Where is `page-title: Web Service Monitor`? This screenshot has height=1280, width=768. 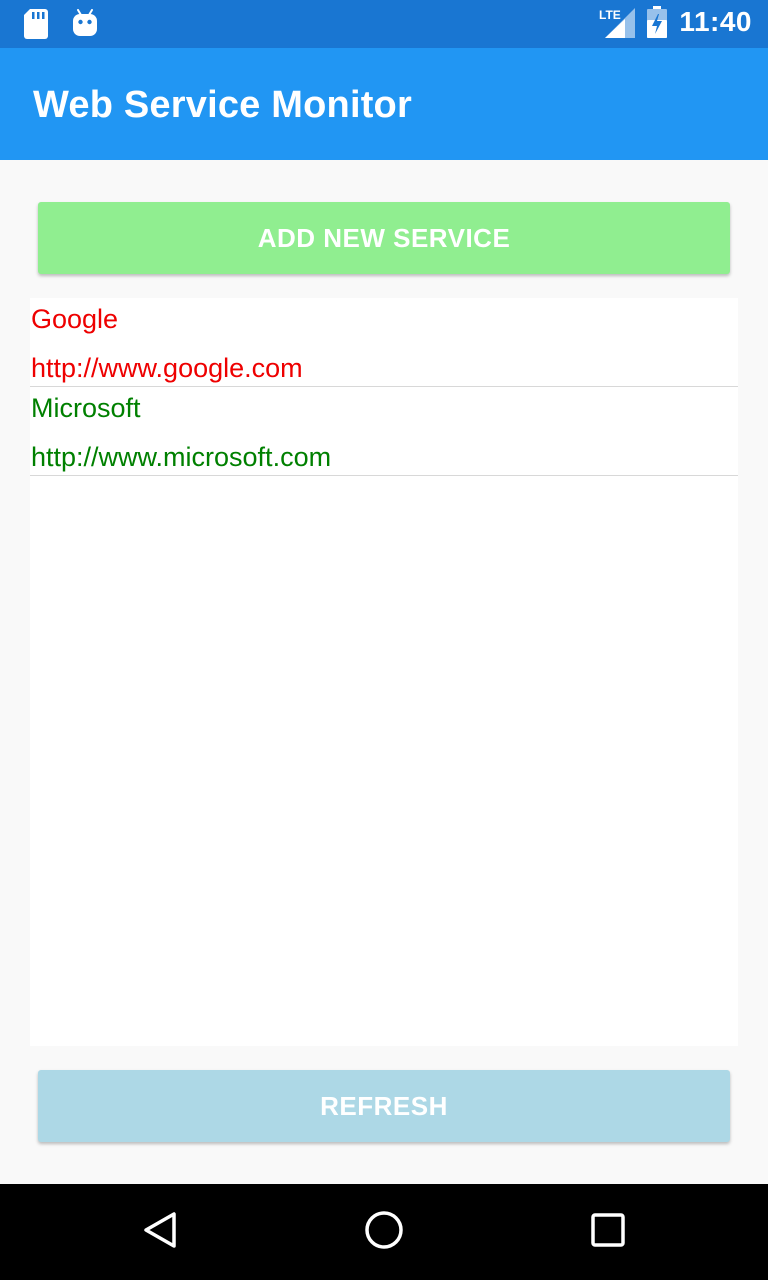 page-title: Web Service Monitor is located at coordinates (222, 105).